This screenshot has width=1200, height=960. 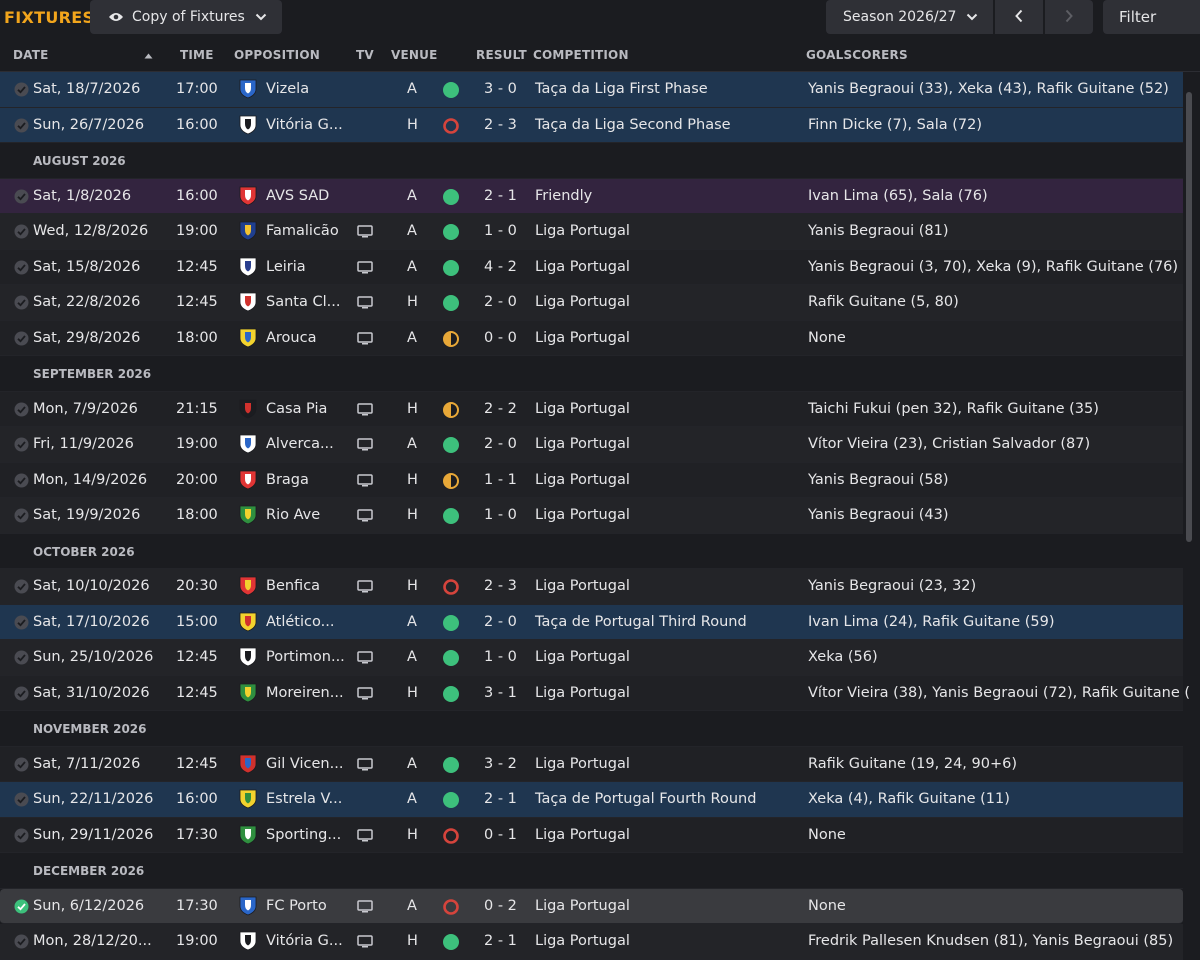 I want to click on column-header-goalscorers: GOALSCORERS, so click(x=857, y=55).